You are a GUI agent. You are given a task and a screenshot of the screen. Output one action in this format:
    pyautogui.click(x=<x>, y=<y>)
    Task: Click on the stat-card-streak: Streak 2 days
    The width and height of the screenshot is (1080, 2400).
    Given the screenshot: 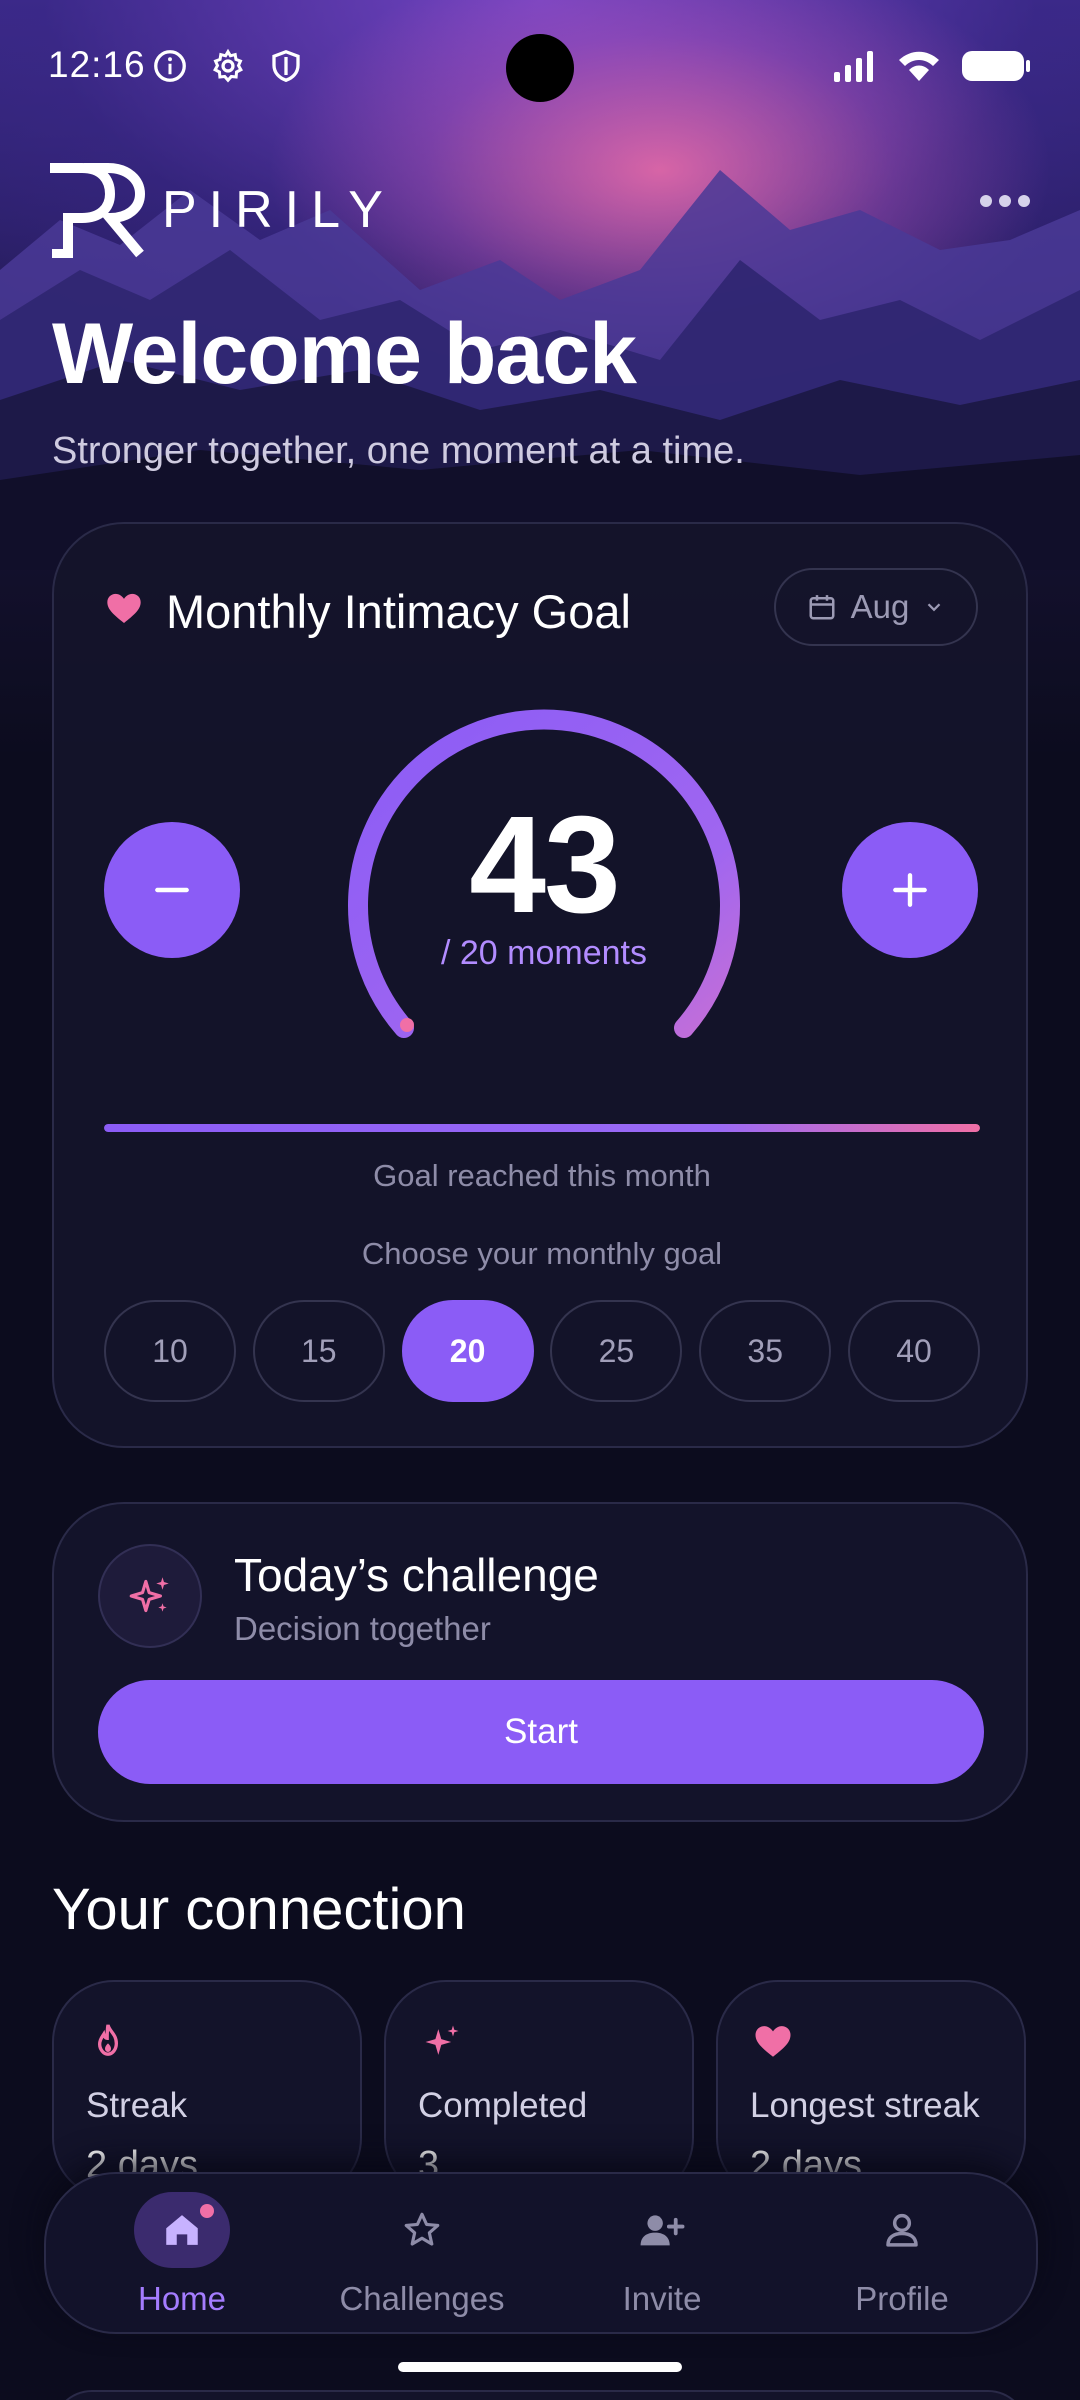 What is the action you would take?
    pyautogui.click(x=207, y=2090)
    